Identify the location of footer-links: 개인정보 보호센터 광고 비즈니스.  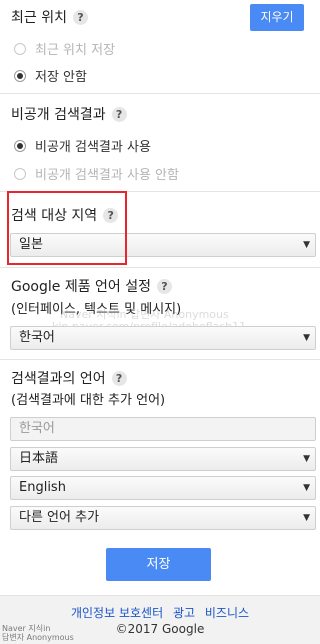
(160, 612).